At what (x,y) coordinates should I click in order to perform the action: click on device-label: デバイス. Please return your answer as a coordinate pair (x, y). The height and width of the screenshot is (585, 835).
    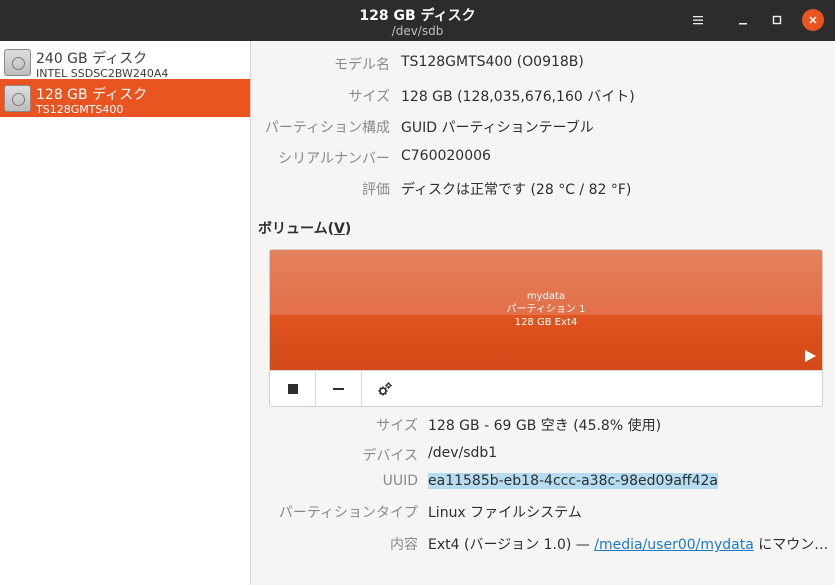
    Looking at the image, I should click on (390, 456).